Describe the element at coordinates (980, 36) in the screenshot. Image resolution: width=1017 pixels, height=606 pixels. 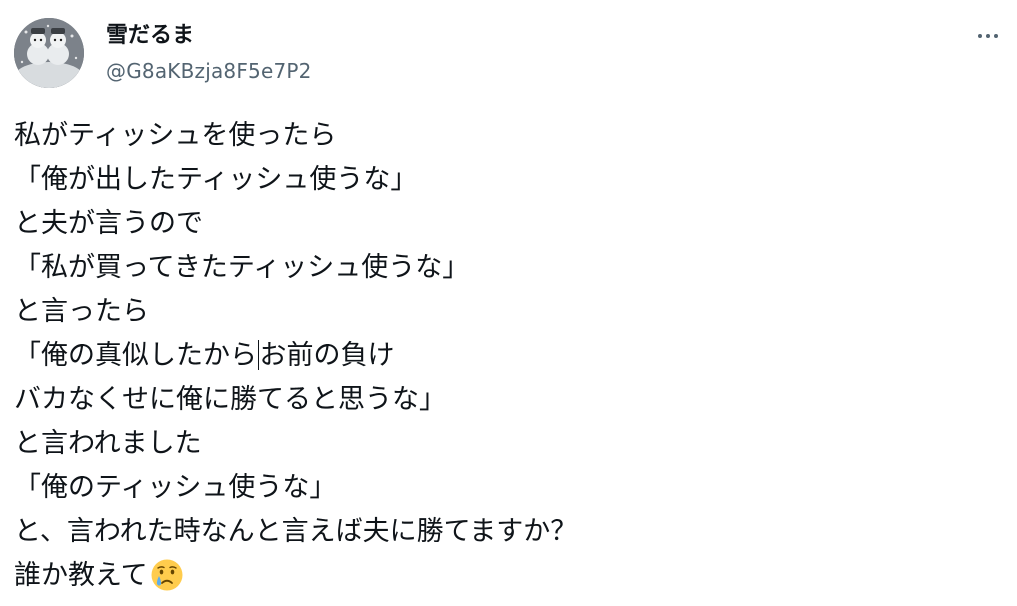
I see `more-horizontal-icon` at that location.